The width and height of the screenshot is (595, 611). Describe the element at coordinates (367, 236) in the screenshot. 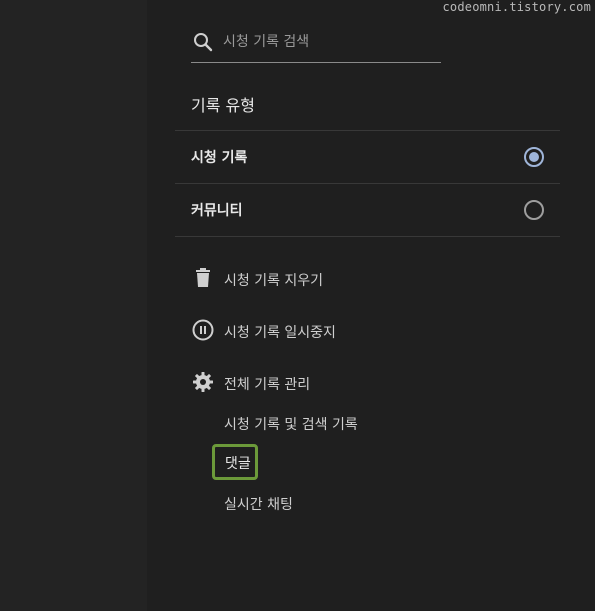

I see `divider` at that location.